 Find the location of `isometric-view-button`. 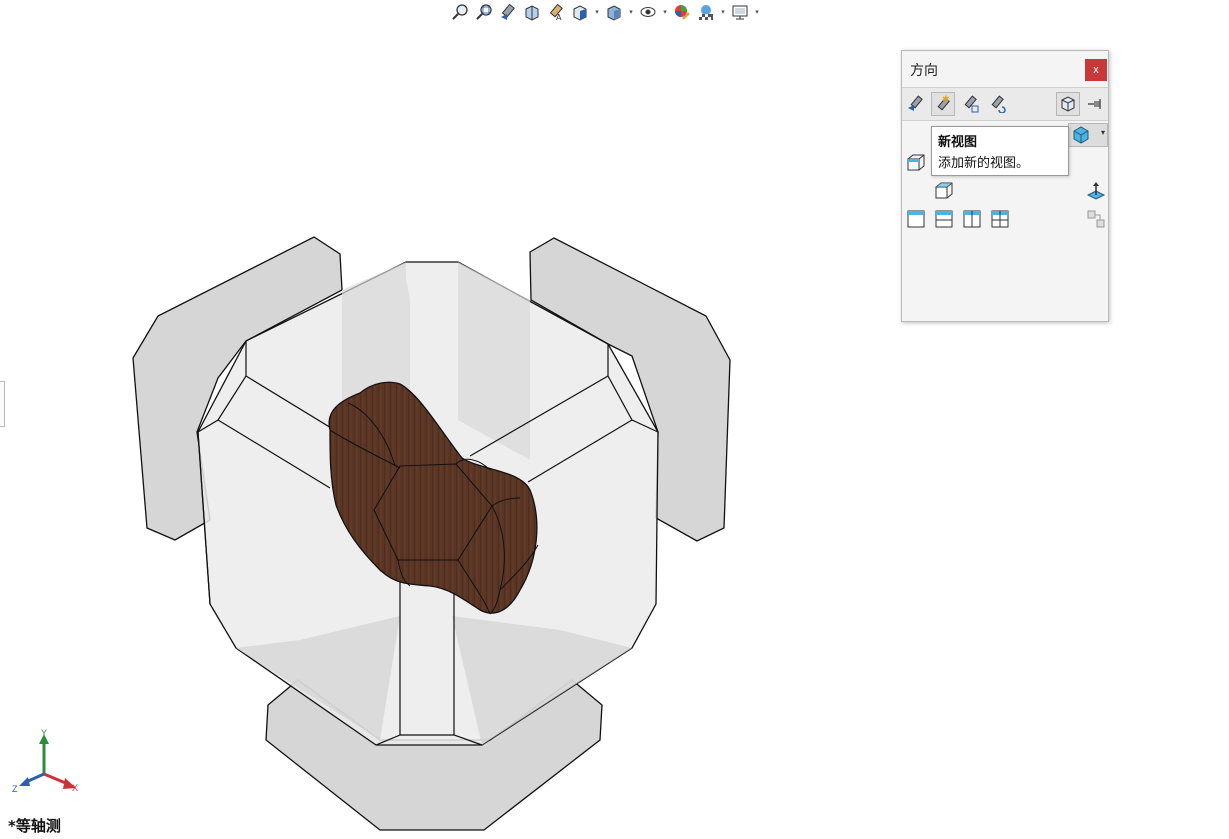

isometric-view-button is located at coordinates (916, 163).